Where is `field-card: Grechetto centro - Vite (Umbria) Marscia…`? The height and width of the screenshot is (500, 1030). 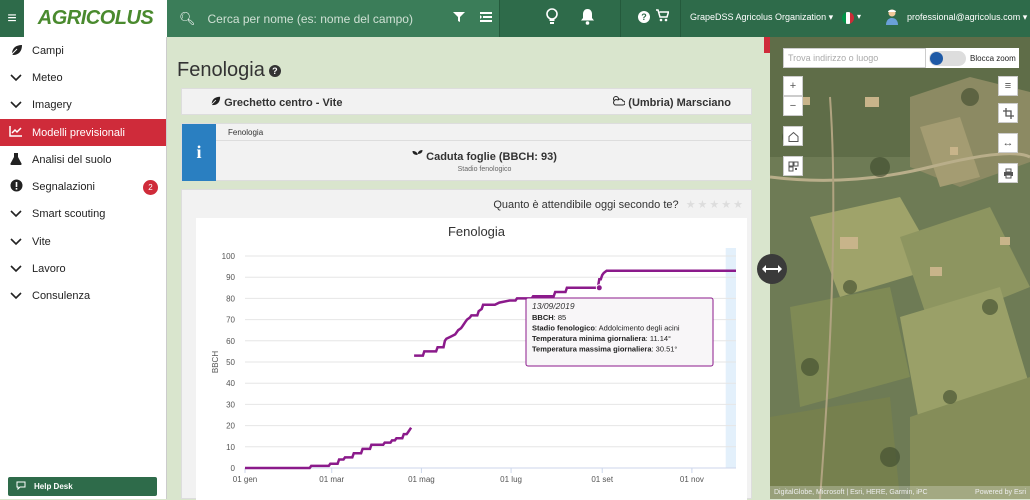
field-card: Grechetto centro - Vite (Umbria) Marscia… is located at coordinates (466, 101).